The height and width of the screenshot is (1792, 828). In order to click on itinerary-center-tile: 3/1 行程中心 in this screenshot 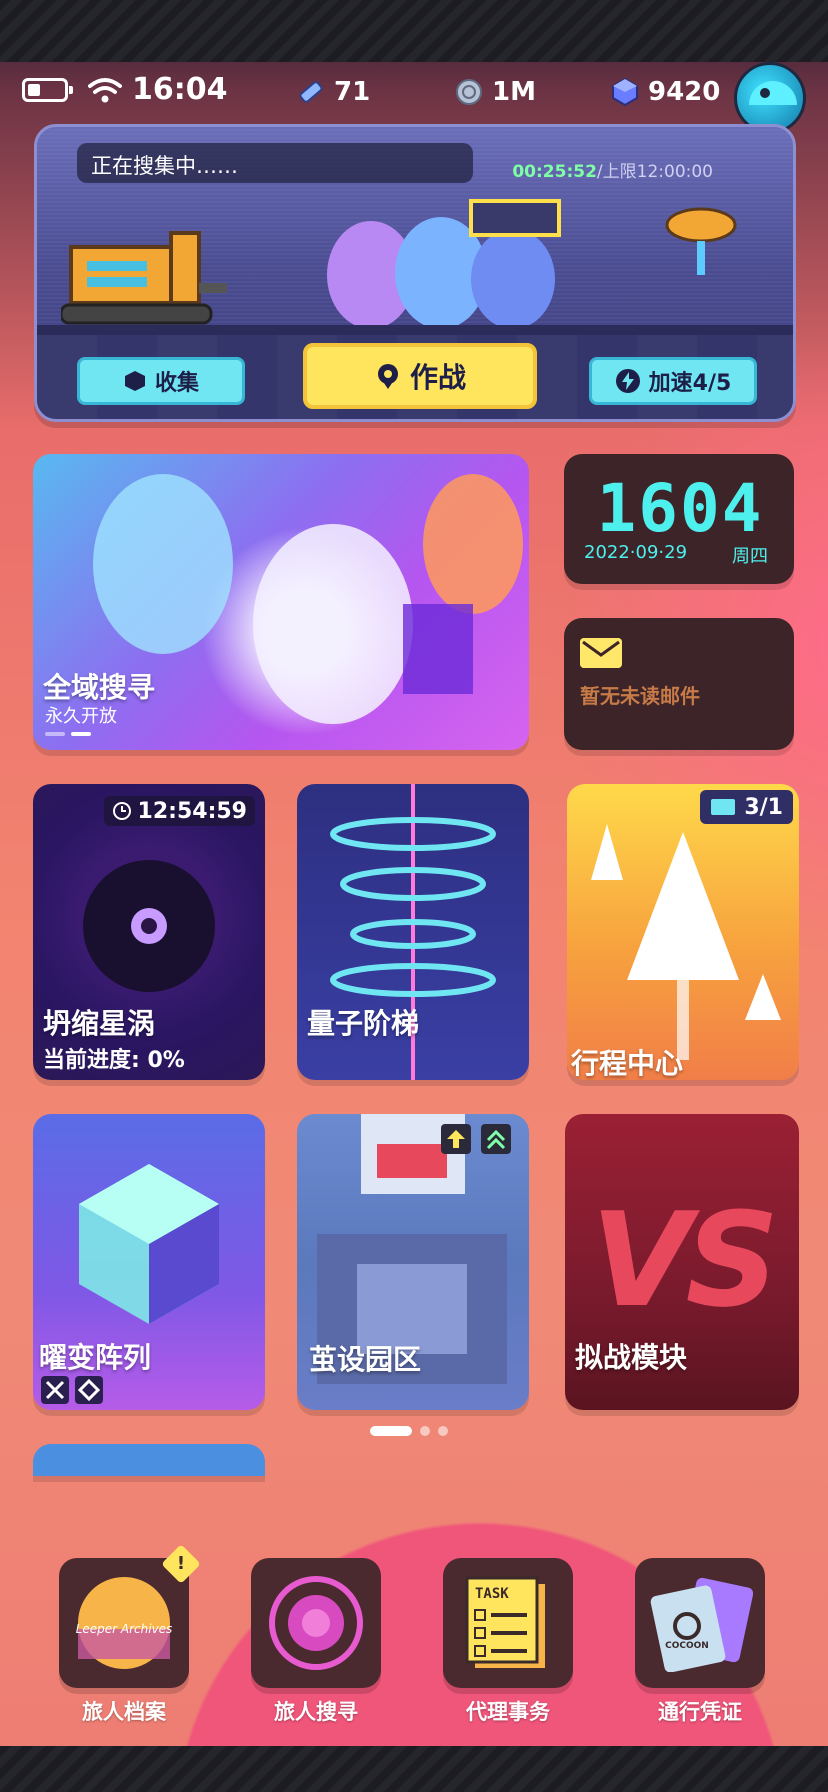, I will do `click(683, 932)`.